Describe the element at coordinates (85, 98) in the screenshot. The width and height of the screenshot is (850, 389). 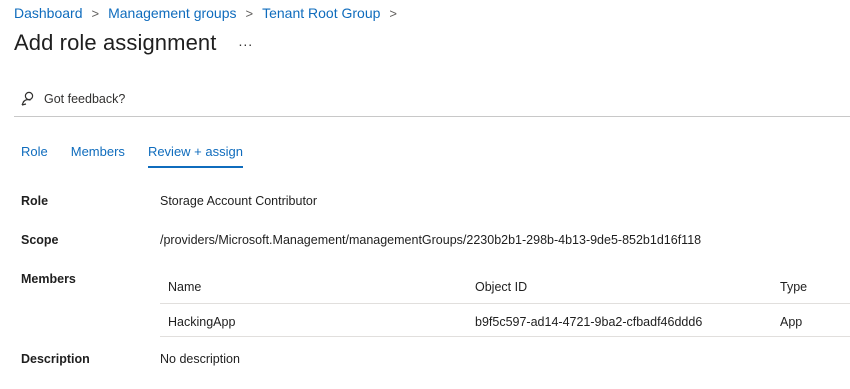
I see `feedback-label: Got feedback?` at that location.